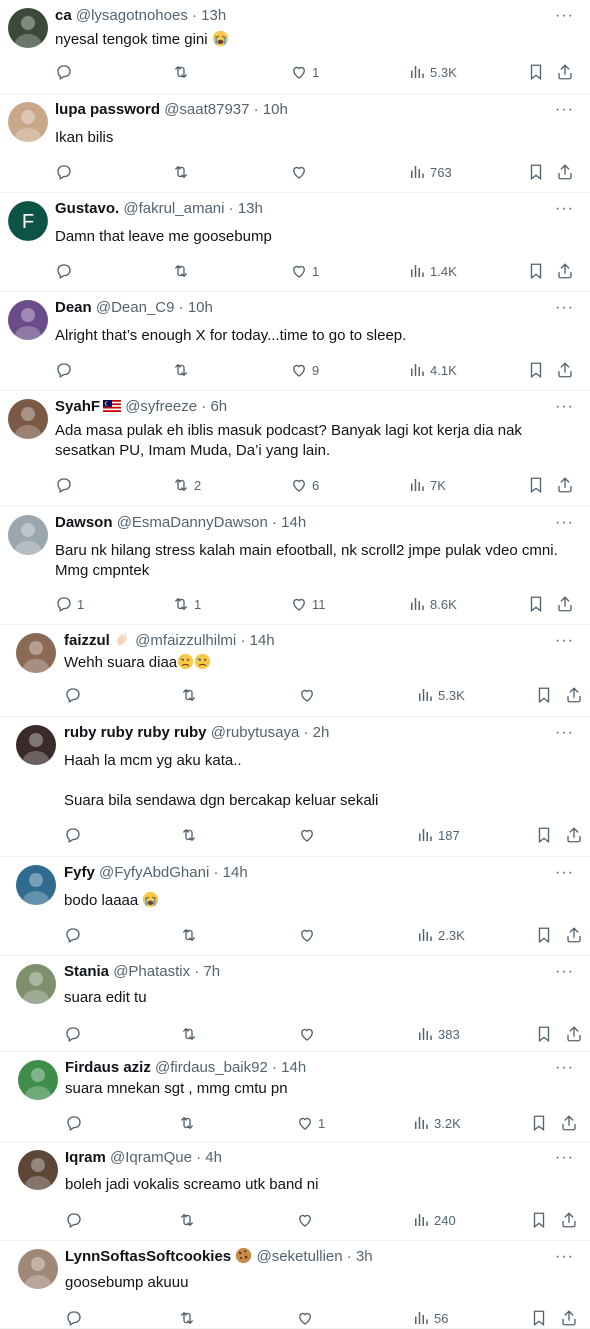 This screenshot has width=590, height=1329. Describe the element at coordinates (87, 208) in the screenshot. I see `display-name: Gustavo.` at that location.